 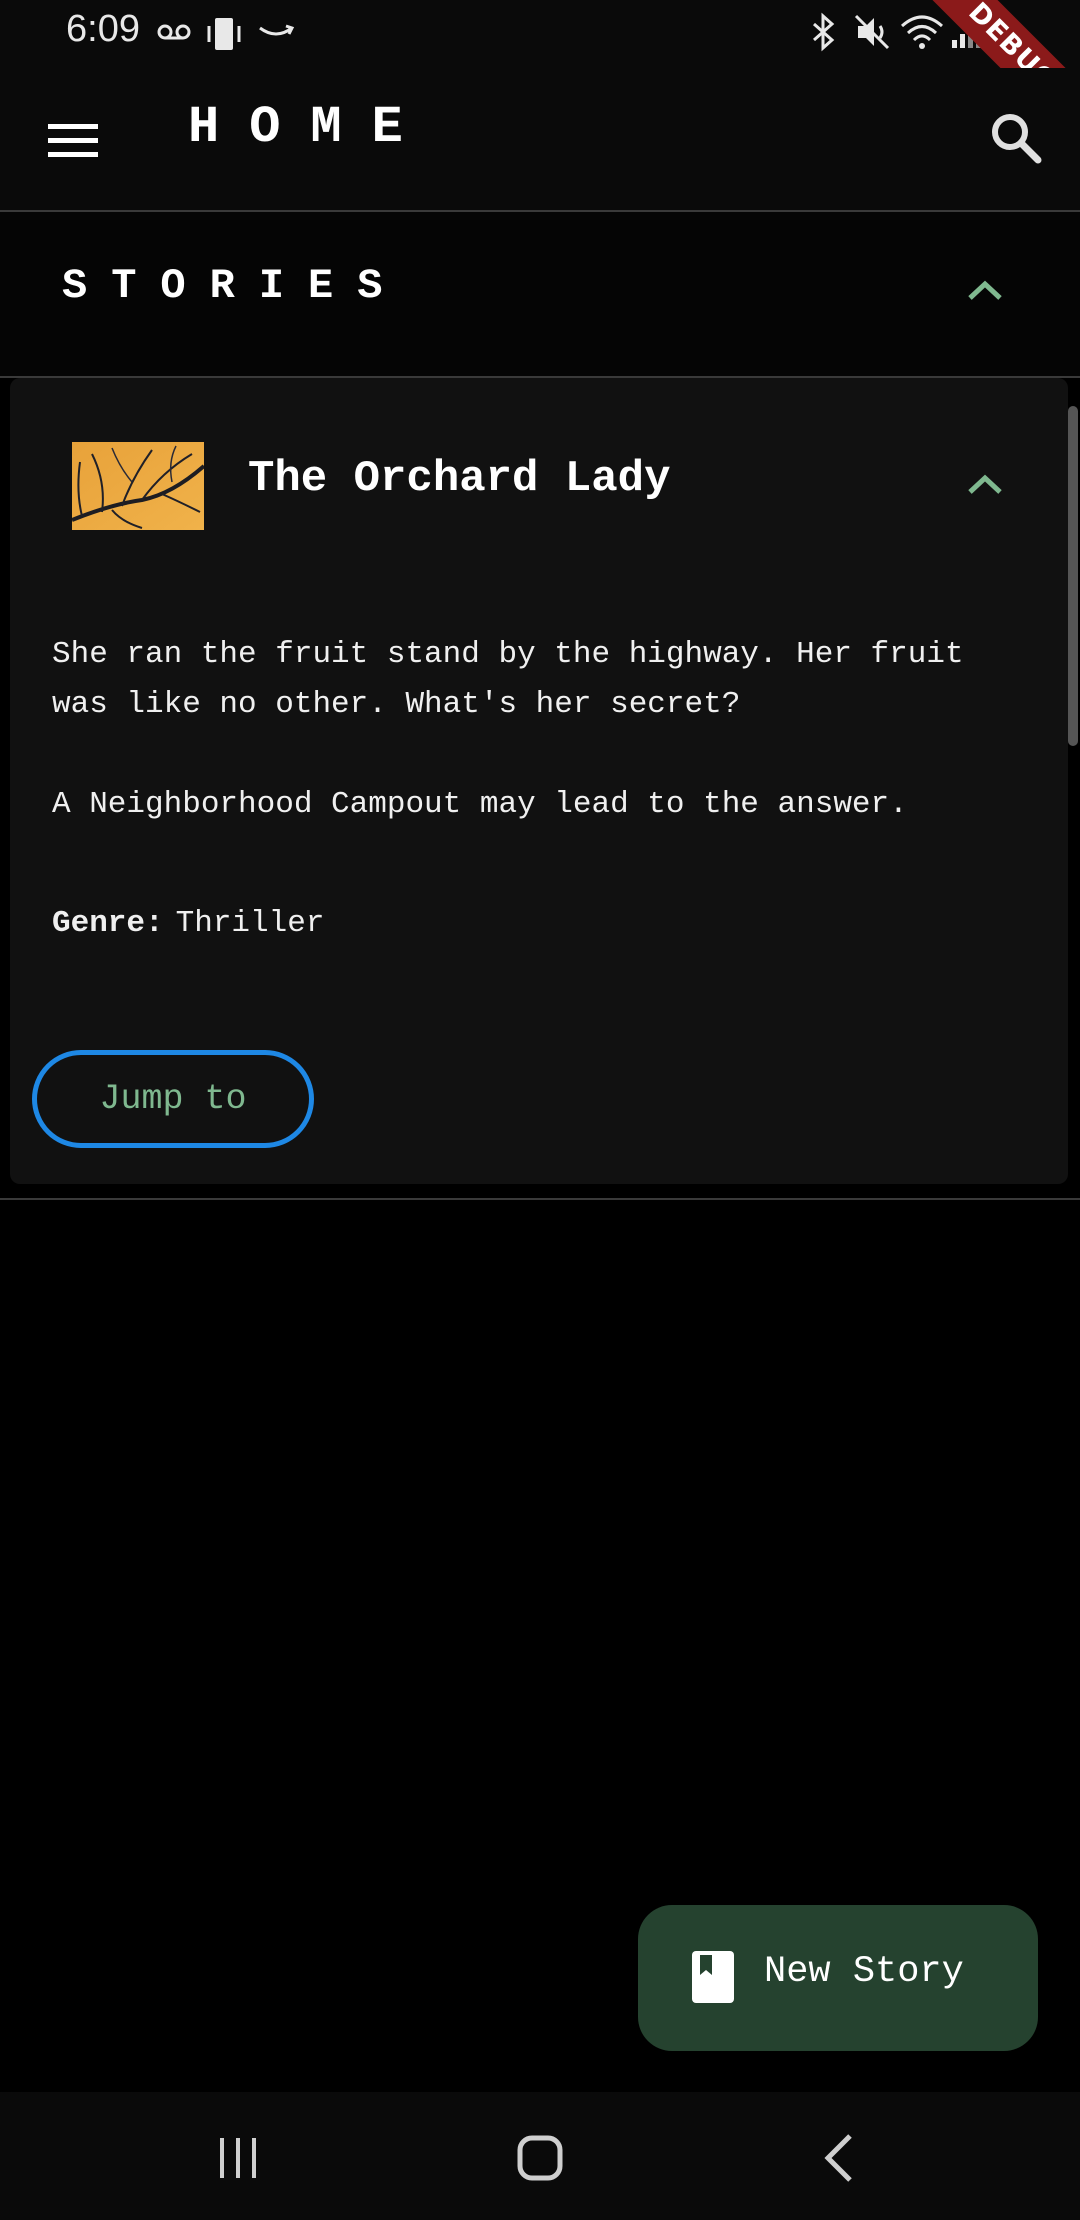 I want to click on recent-apps-icon, so click(x=238, y=2158).